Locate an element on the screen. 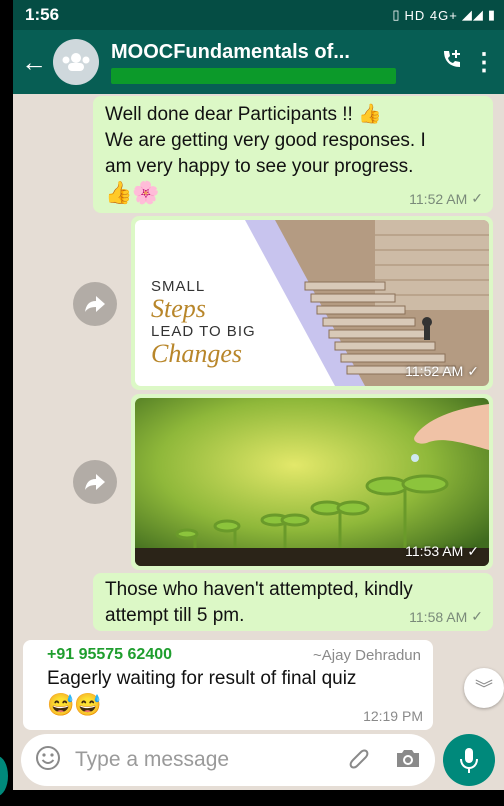 The height and width of the screenshot is (806, 504). back-arrow-icon: ← is located at coordinates (35, 62).